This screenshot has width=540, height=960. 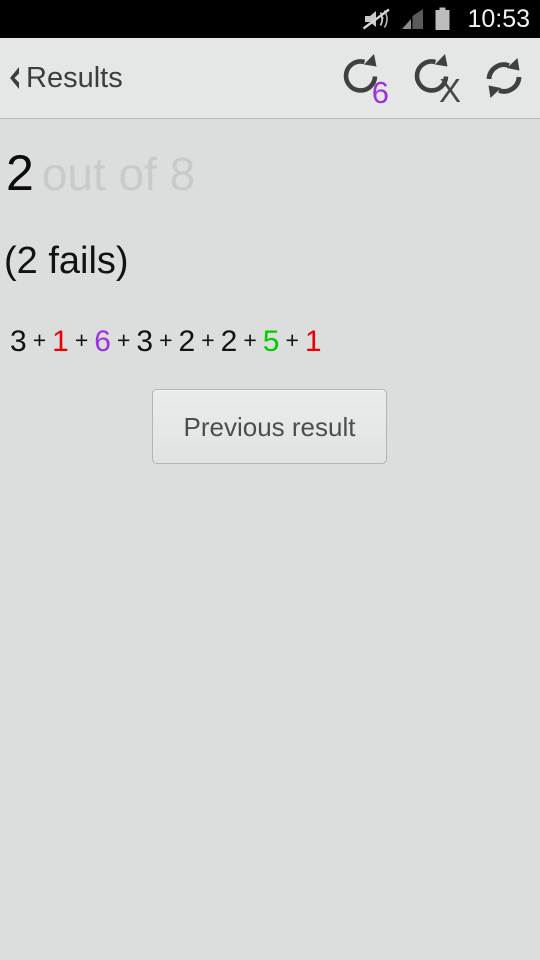 What do you see at coordinates (102, 341) in the screenshot?
I see `formula-term: 6` at bounding box center [102, 341].